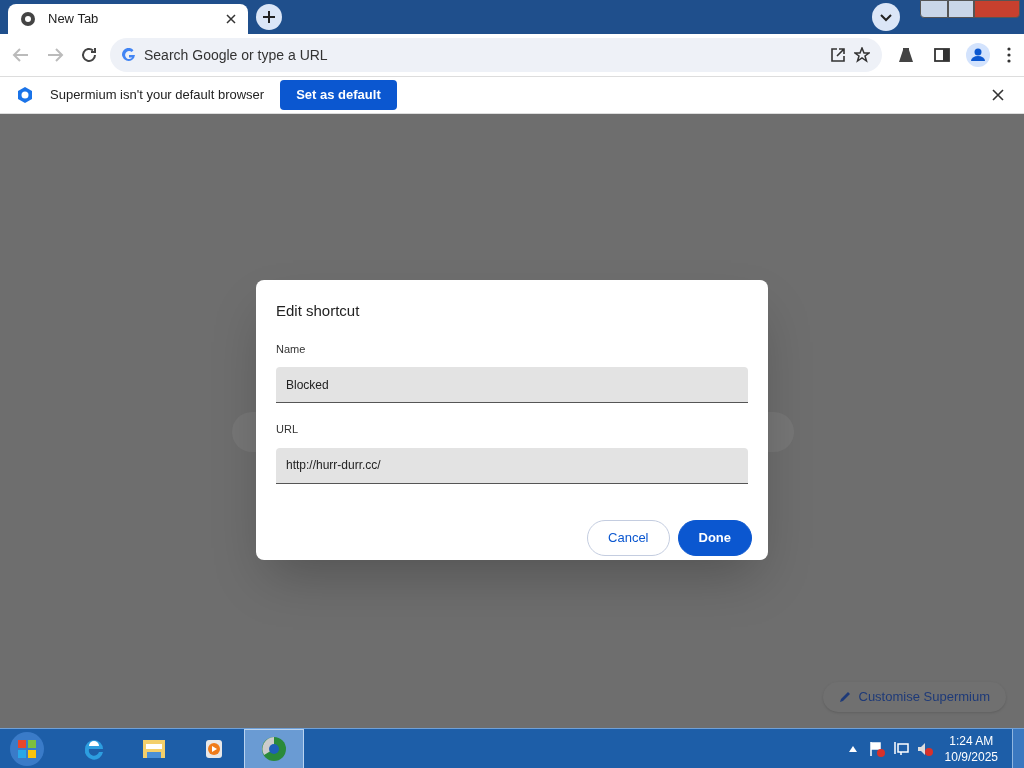  What do you see at coordinates (512, 465) in the screenshot?
I see `text-field: http://hurr-durr.cc/` at bounding box center [512, 465].